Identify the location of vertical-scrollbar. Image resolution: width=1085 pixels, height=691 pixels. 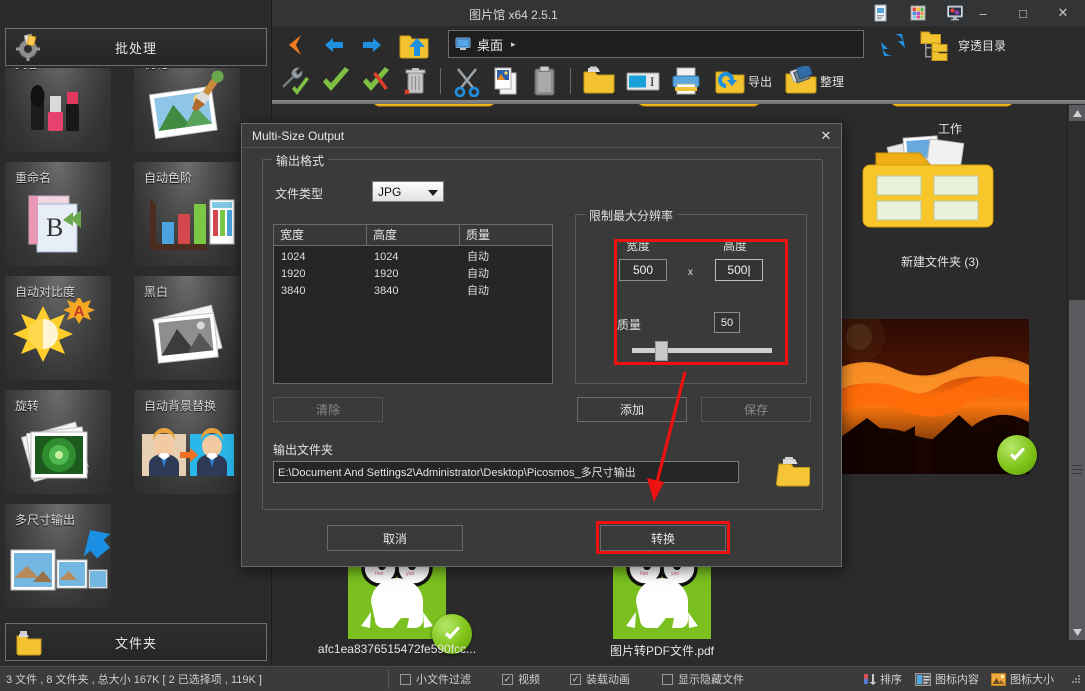
(1076, 372).